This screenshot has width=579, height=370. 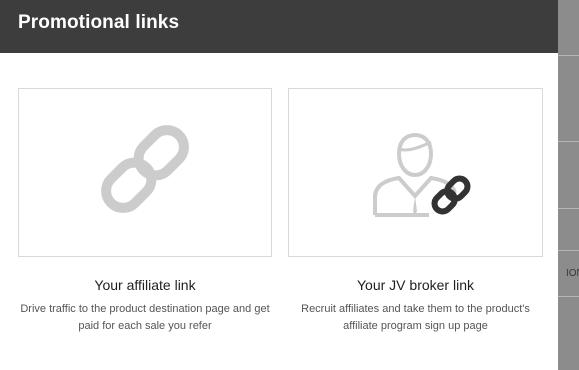 I want to click on background-partial-text: ION, so click(x=572, y=273).